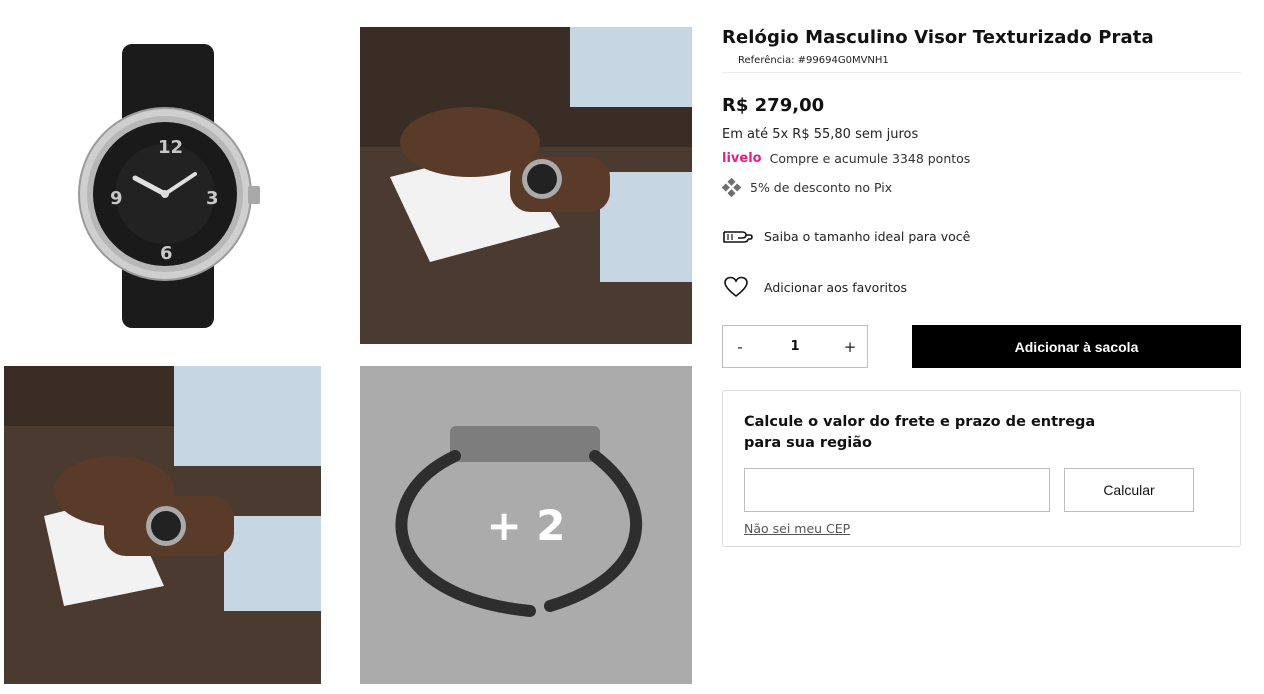 The image size is (1264, 694). I want to click on product-reference: Referência: #99694G0MVNH1, so click(813, 60).